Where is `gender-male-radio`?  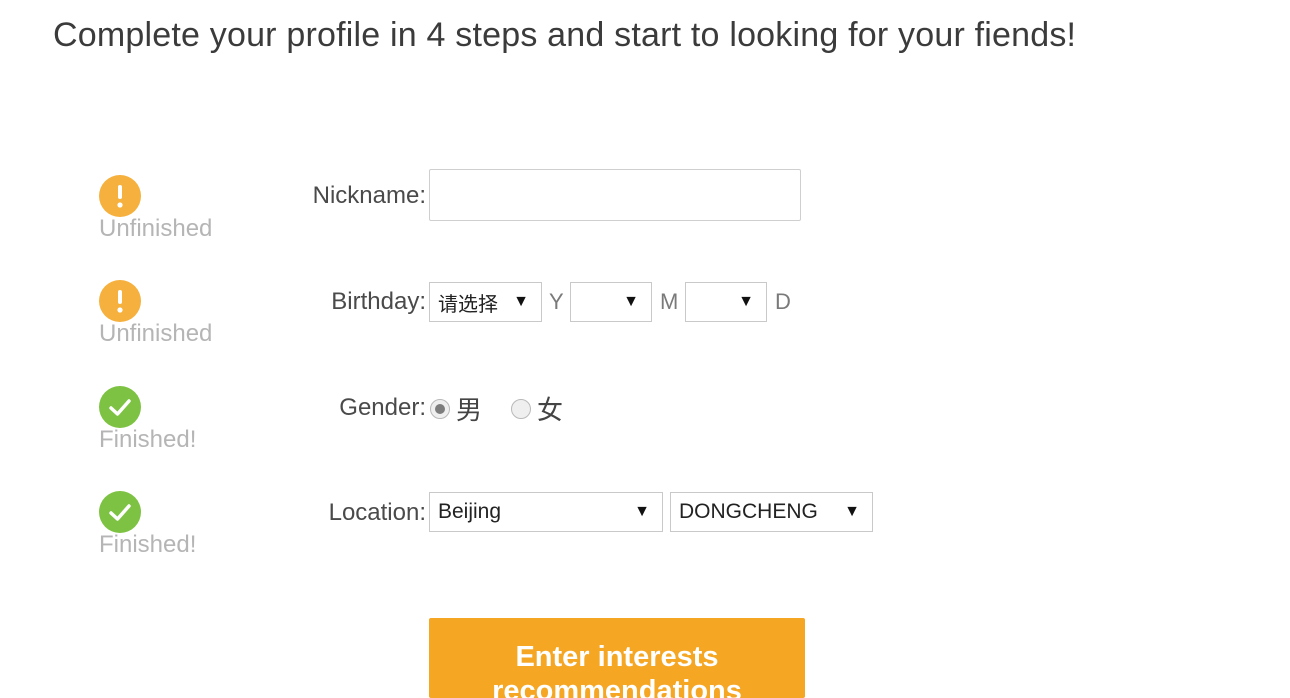
gender-male-radio is located at coordinates (440, 409).